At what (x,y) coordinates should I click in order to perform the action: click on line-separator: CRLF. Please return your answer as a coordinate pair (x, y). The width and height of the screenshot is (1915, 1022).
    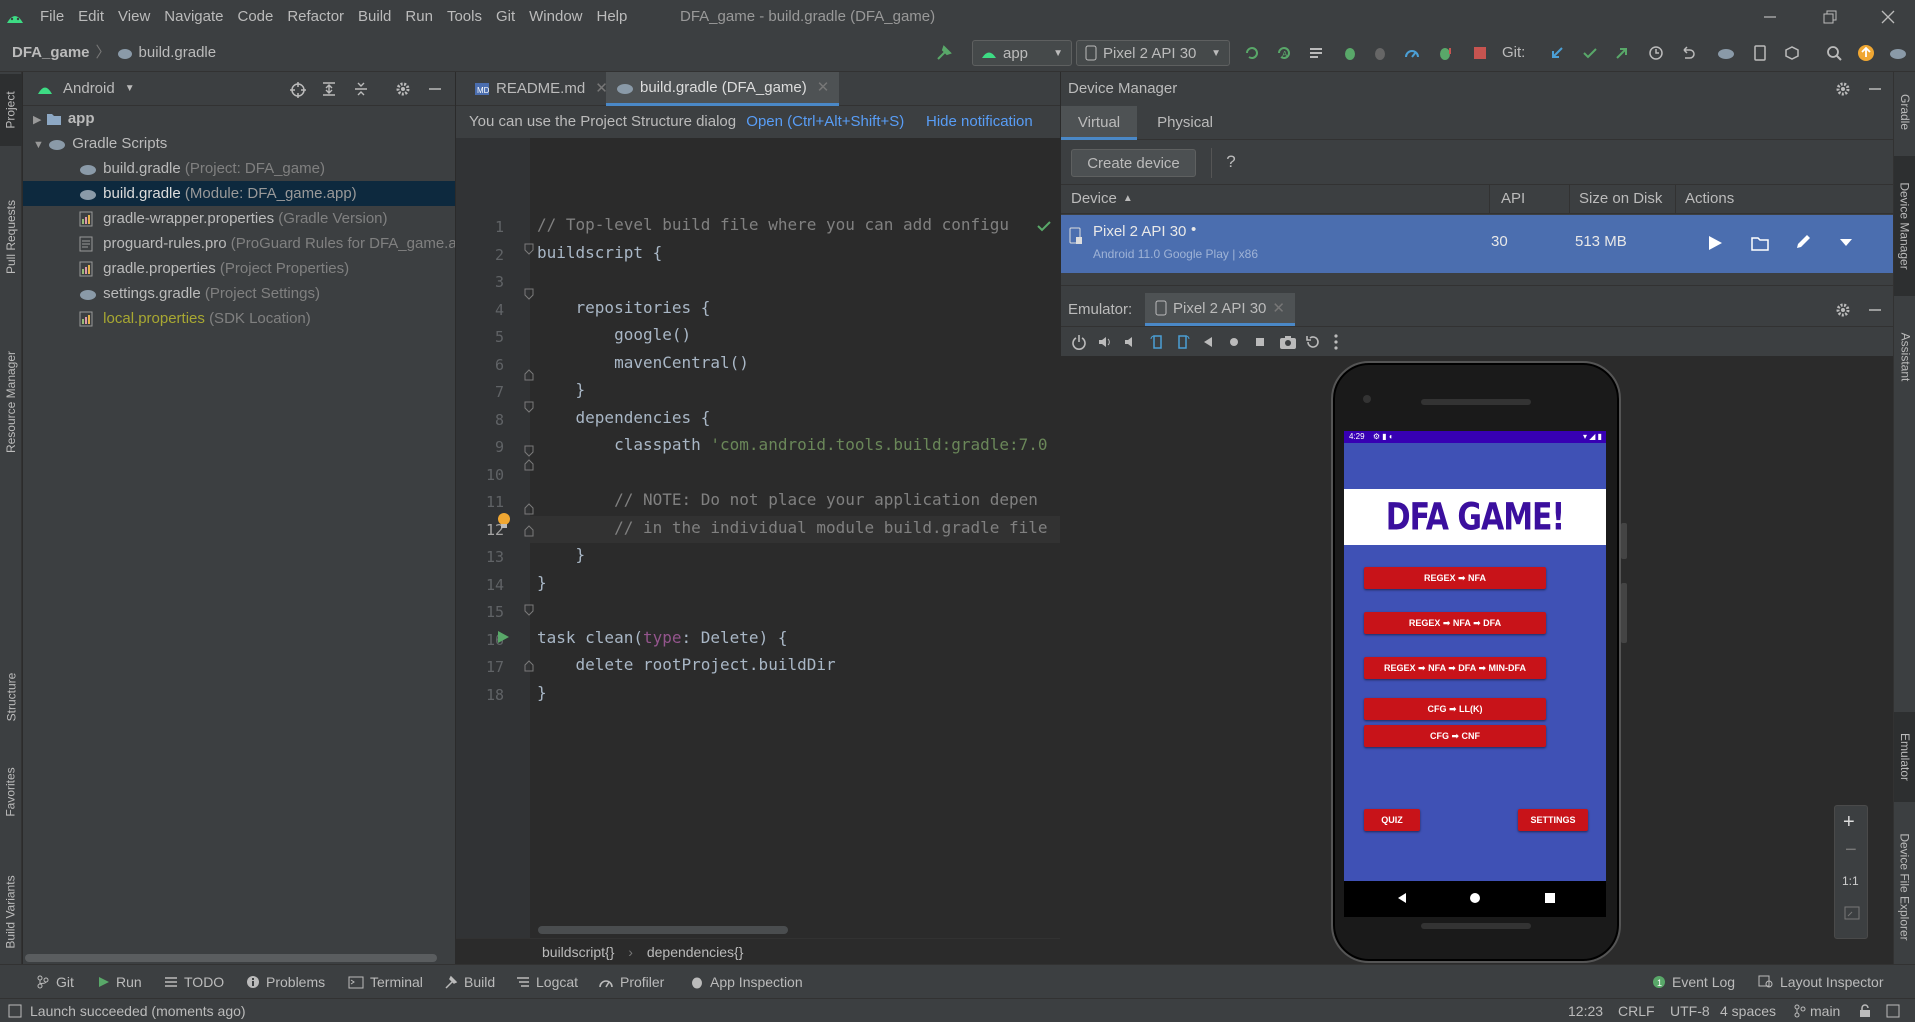
    Looking at the image, I should click on (1636, 1010).